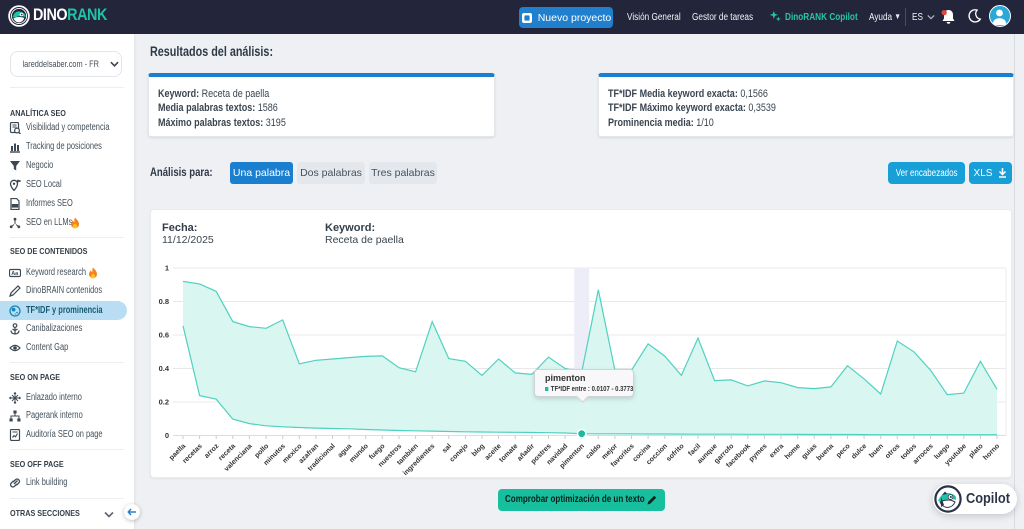 The image size is (1024, 529). I want to click on svg-text: 1, so click(167, 268).